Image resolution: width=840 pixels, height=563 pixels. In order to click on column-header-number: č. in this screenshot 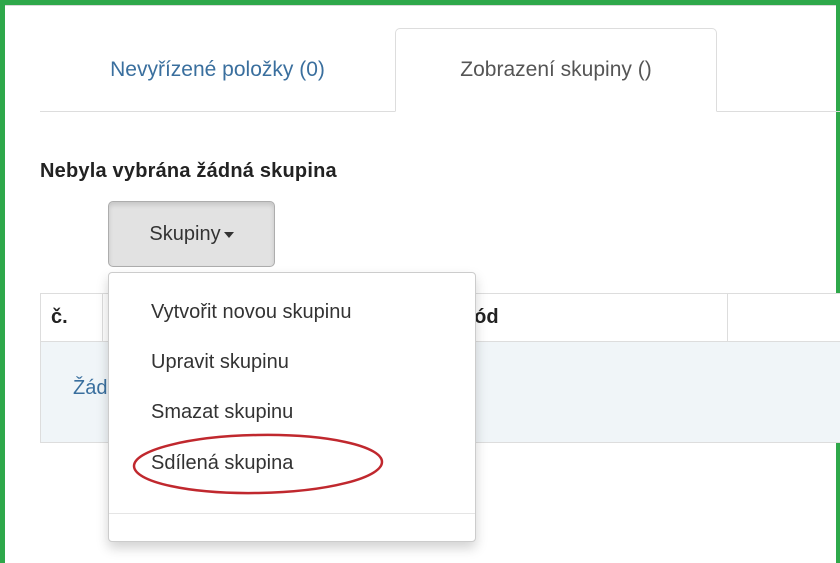, I will do `click(72, 317)`.